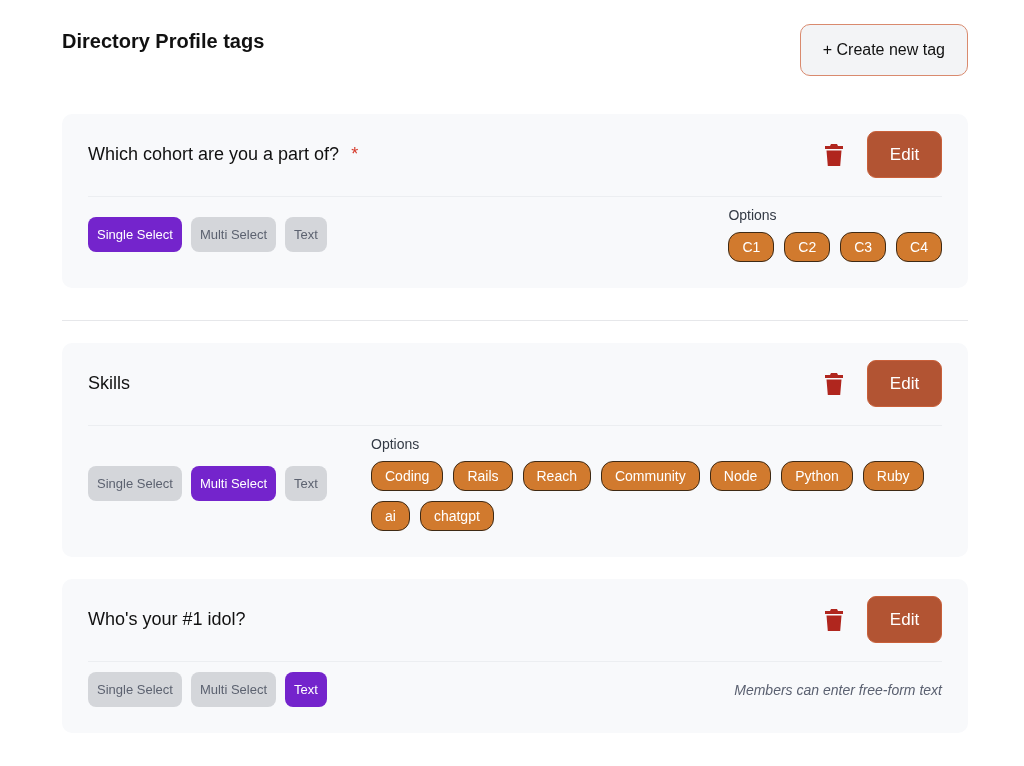  Describe the element at coordinates (919, 247) in the screenshot. I see `option-chip: C4` at that location.